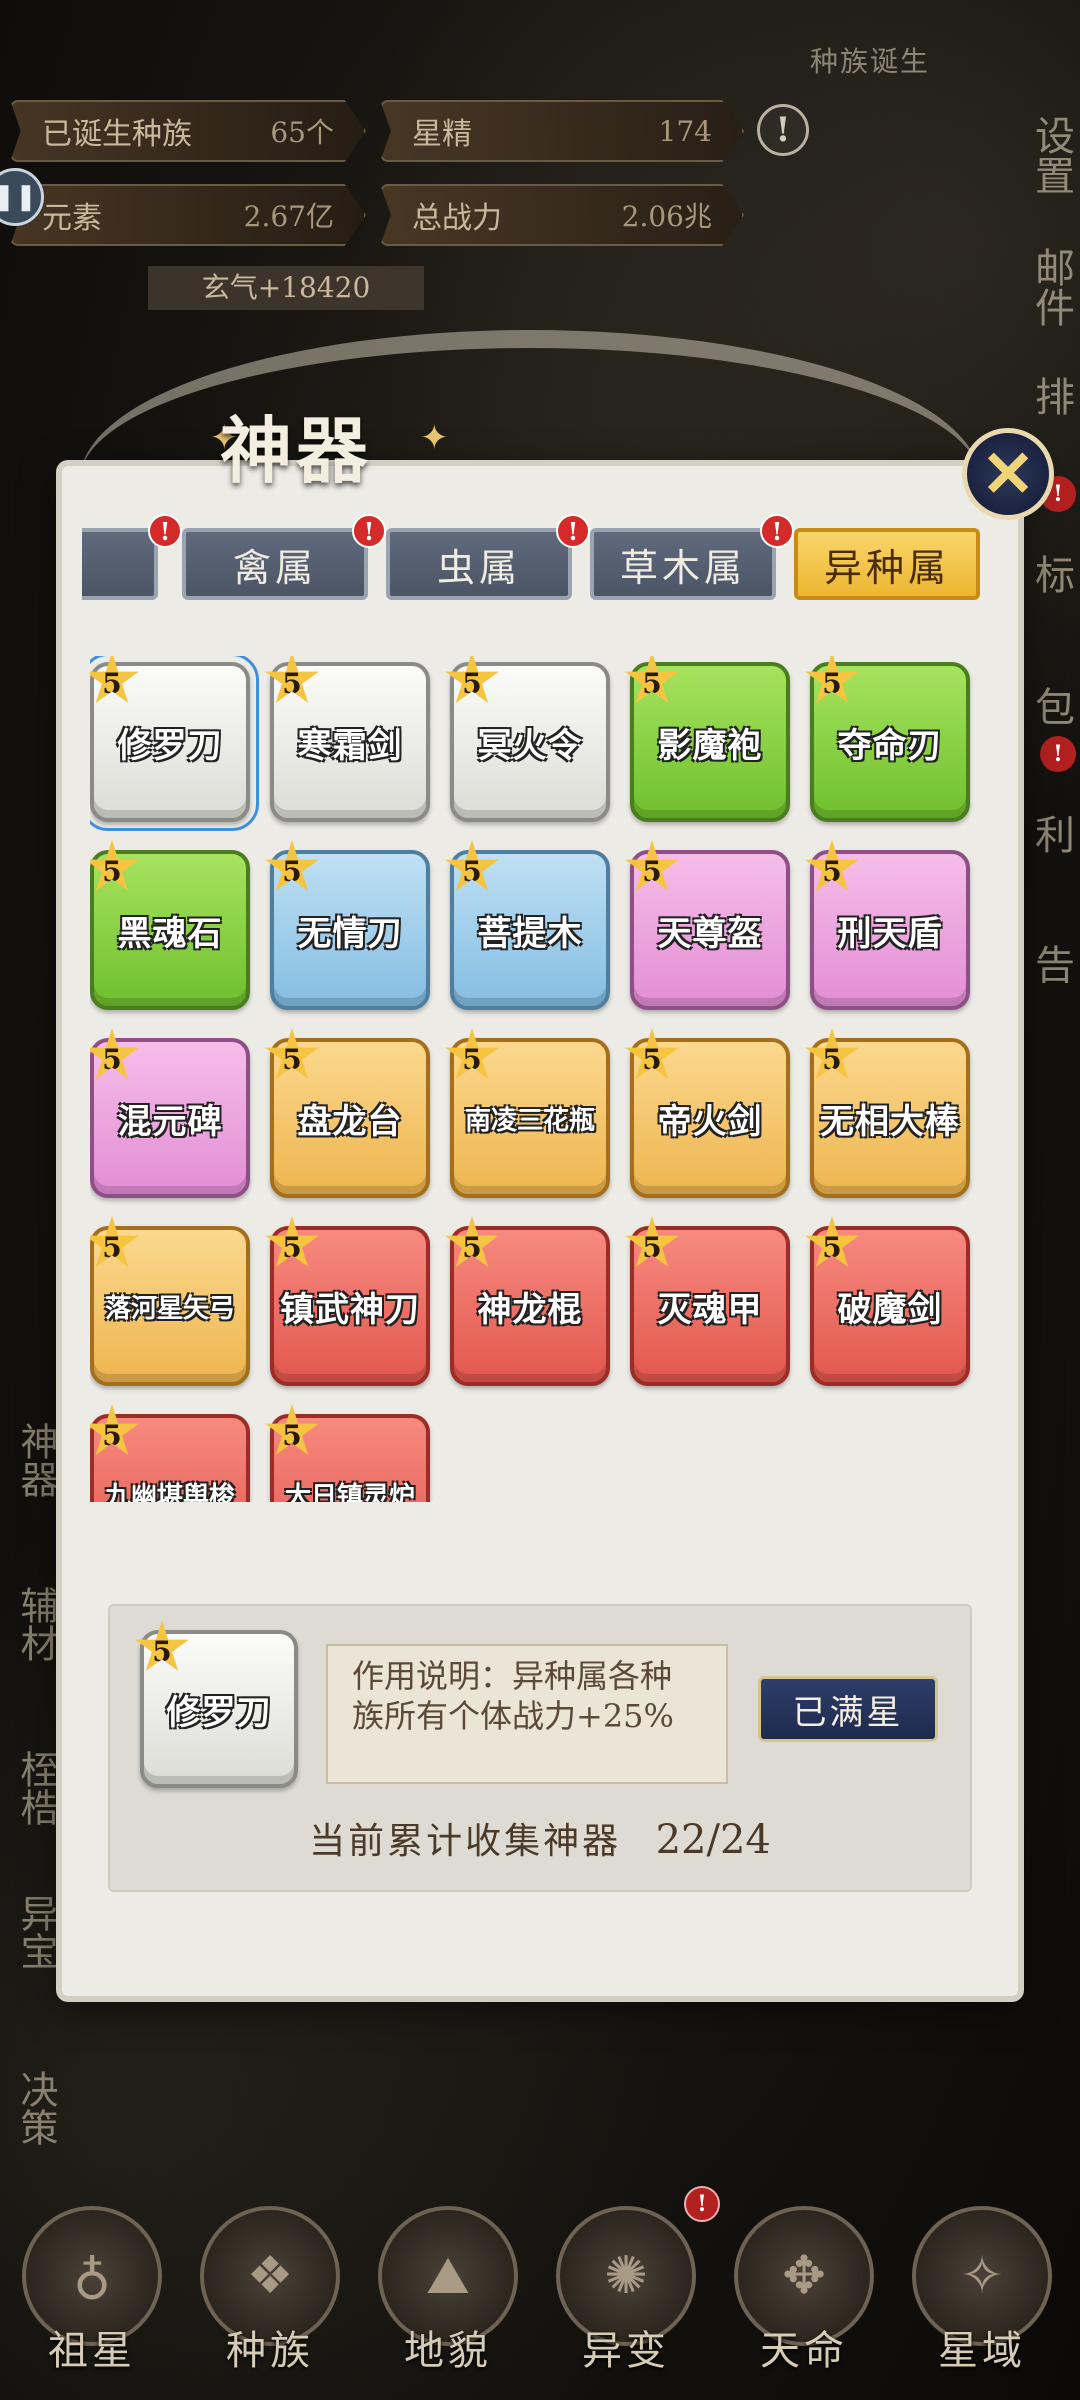 The image size is (1080, 2400). What do you see at coordinates (120, 564) in the screenshot?
I see `tab-partial: 属` at bounding box center [120, 564].